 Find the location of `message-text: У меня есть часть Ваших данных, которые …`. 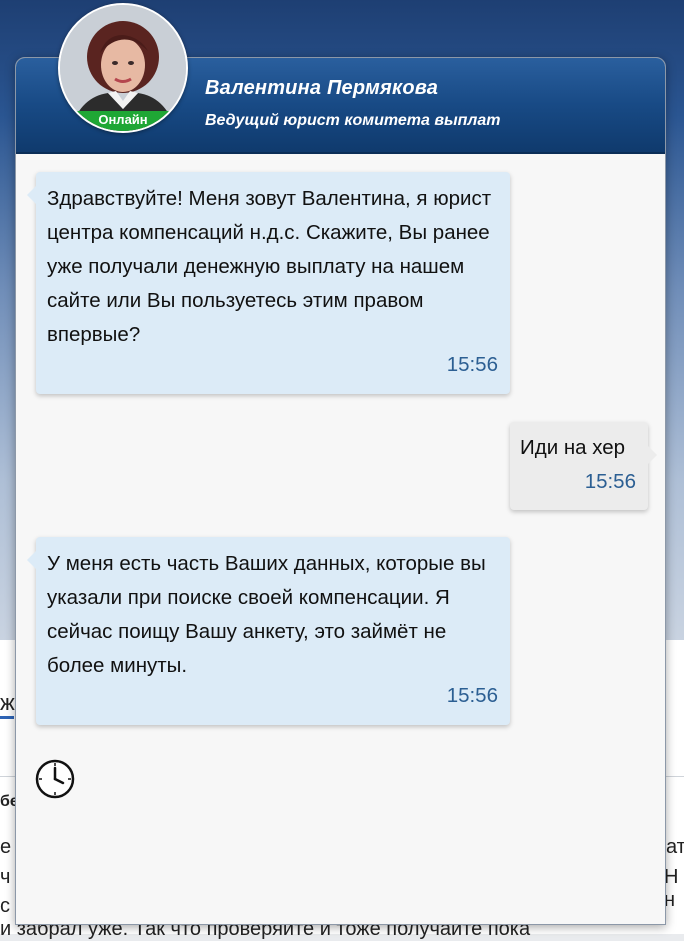

message-text: У меня есть часть Ваших данных, которые … is located at coordinates (266, 614).